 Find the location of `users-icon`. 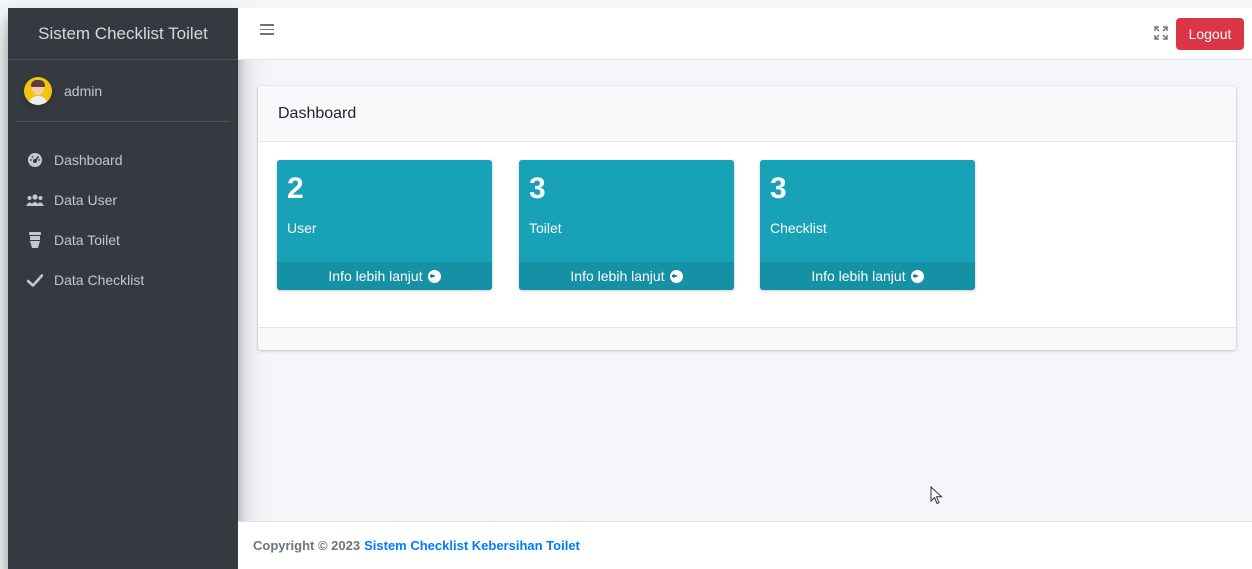

users-icon is located at coordinates (35, 200).